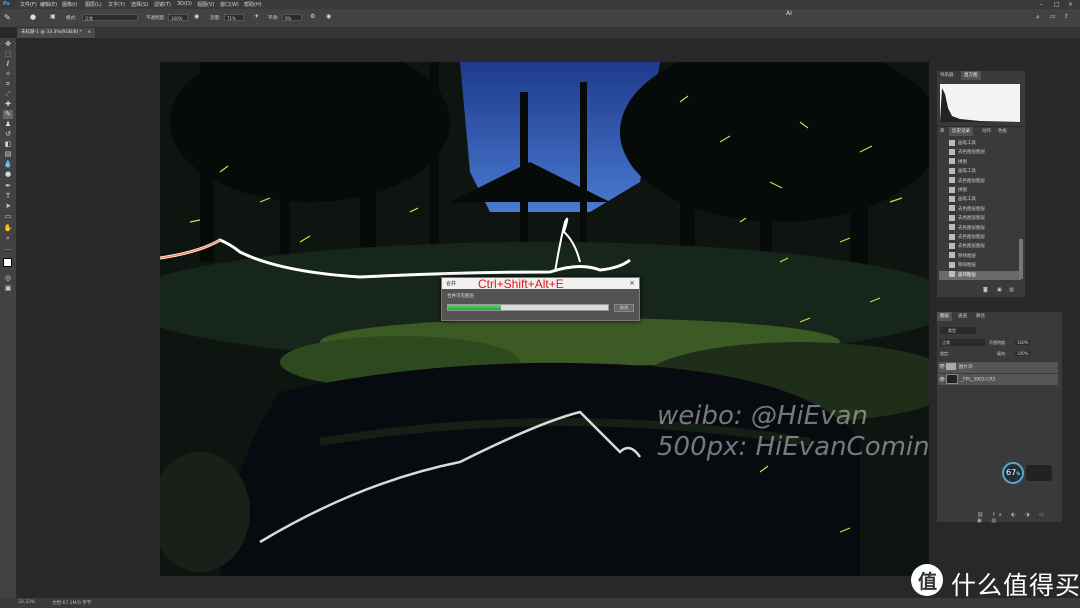 The height and width of the screenshot is (608, 1080). What do you see at coordinates (1038, 17) in the screenshot?
I see `search-icon: ⌕` at bounding box center [1038, 17].